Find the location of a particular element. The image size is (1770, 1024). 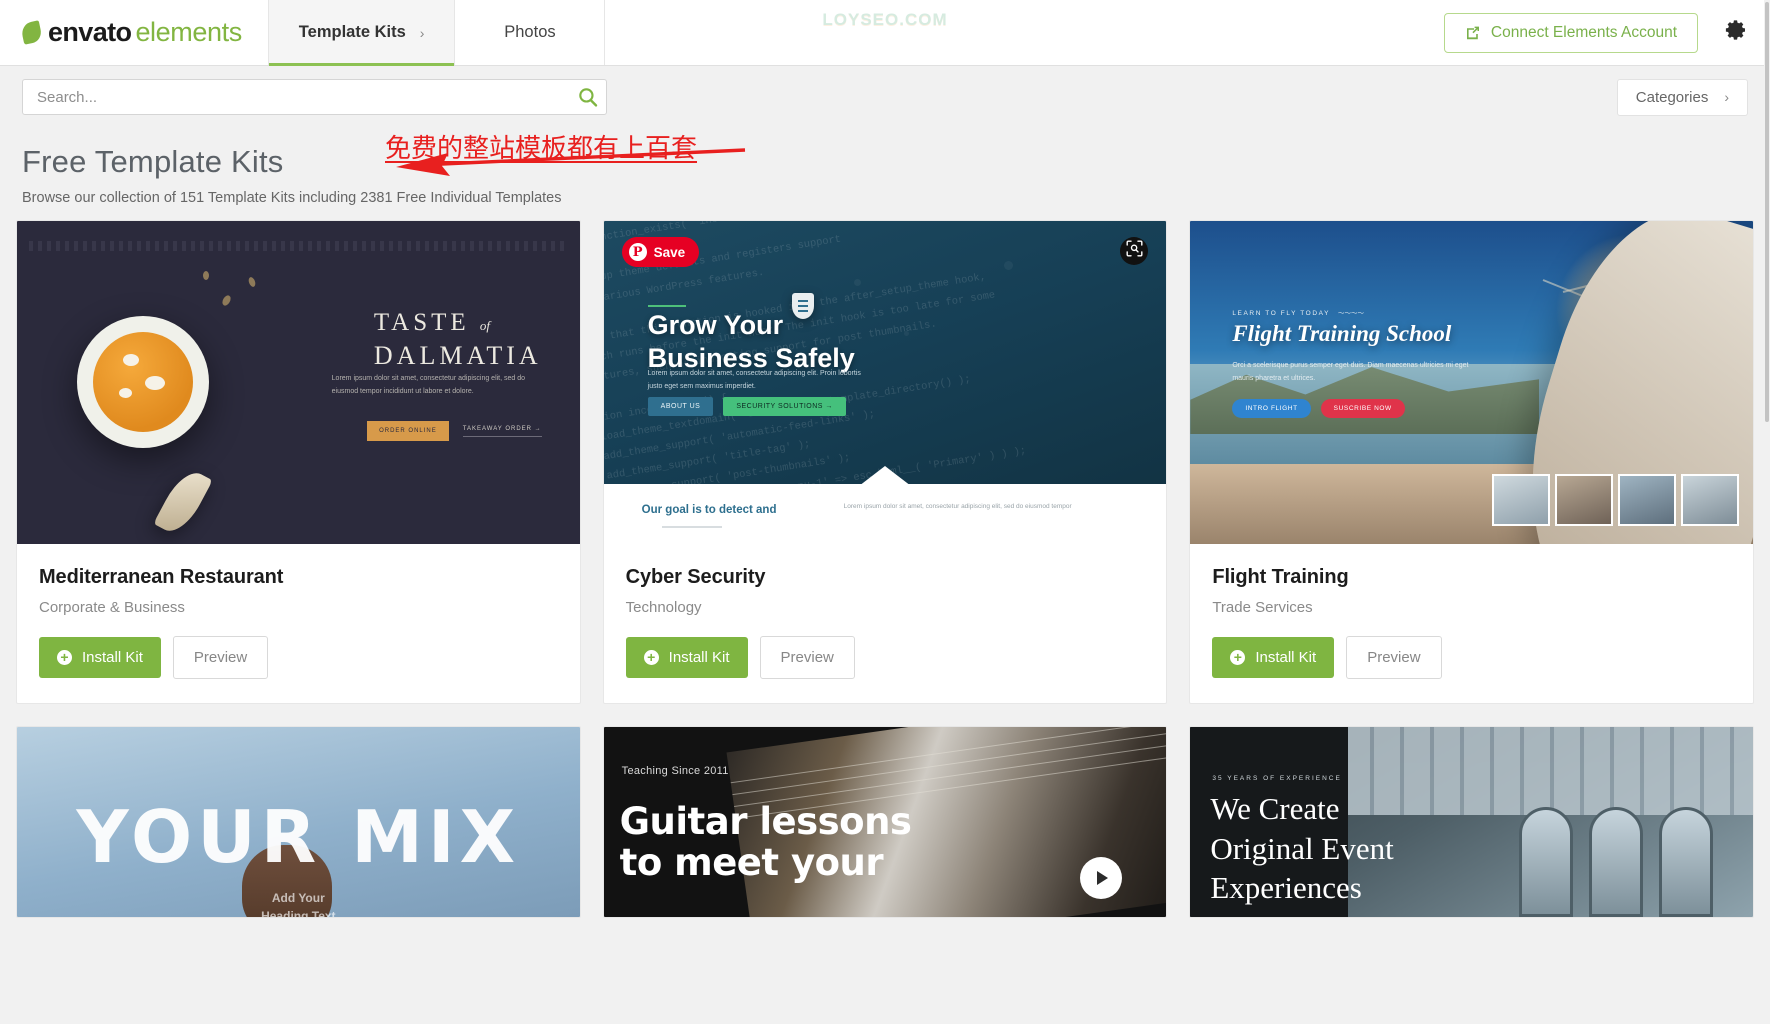

thumb-strip-rule is located at coordinates (691, 527).